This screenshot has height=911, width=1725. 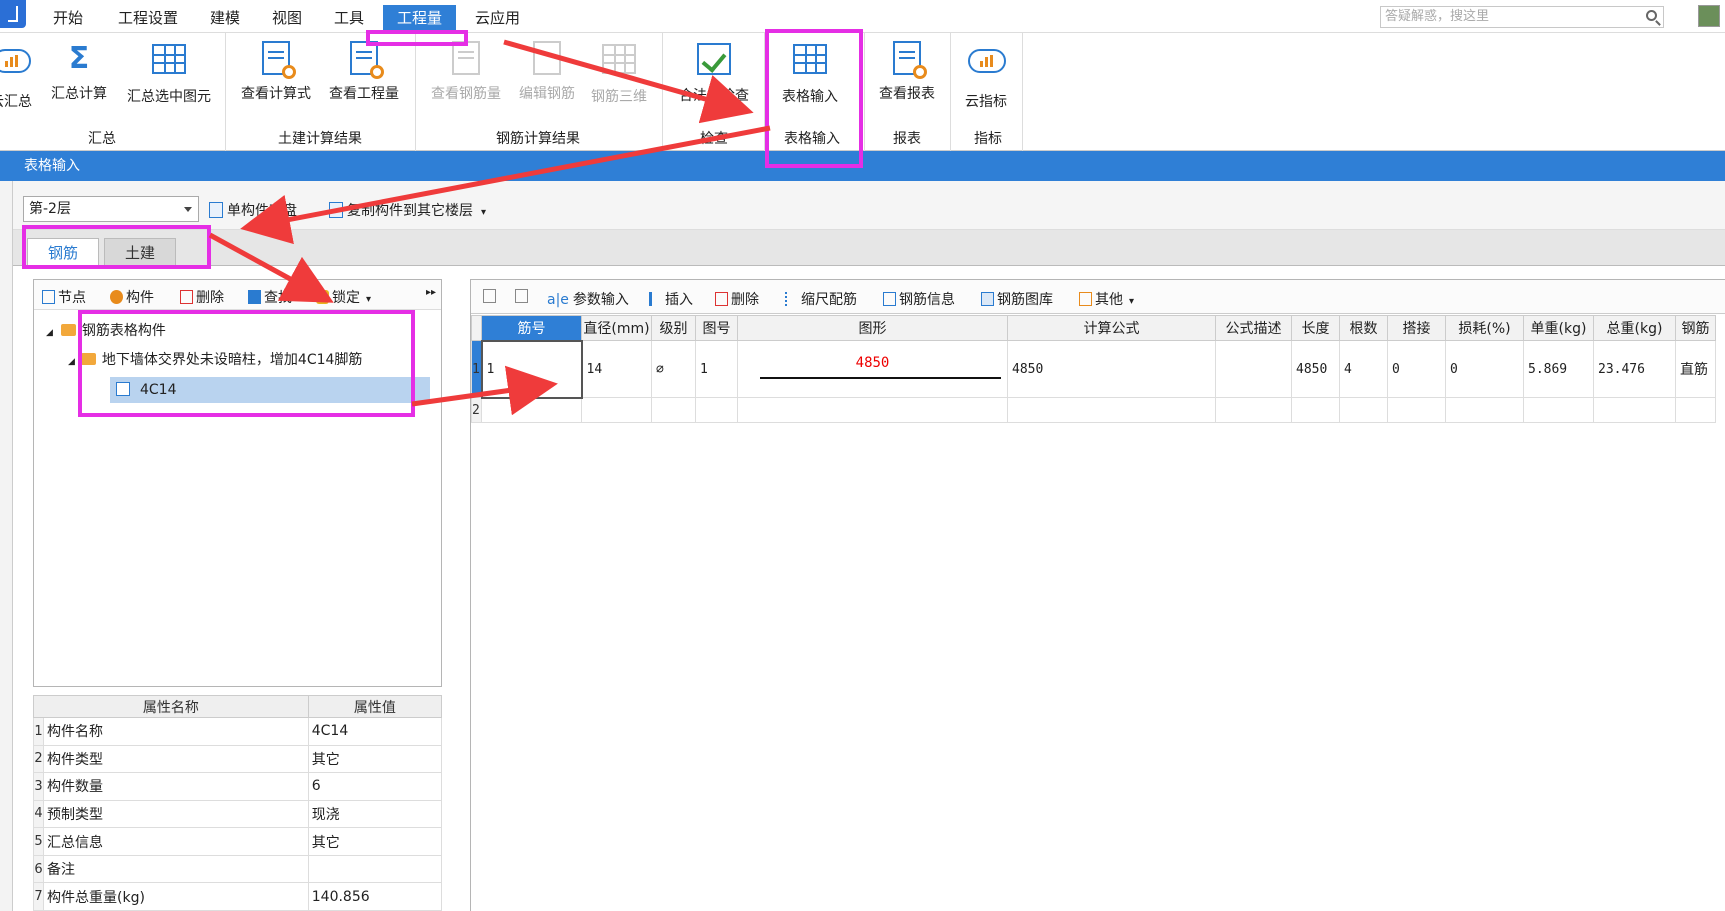 What do you see at coordinates (1695, 328) in the screenshot?
I see `col-rebar-type: 钢筋` at bounding box center [1695, 328].